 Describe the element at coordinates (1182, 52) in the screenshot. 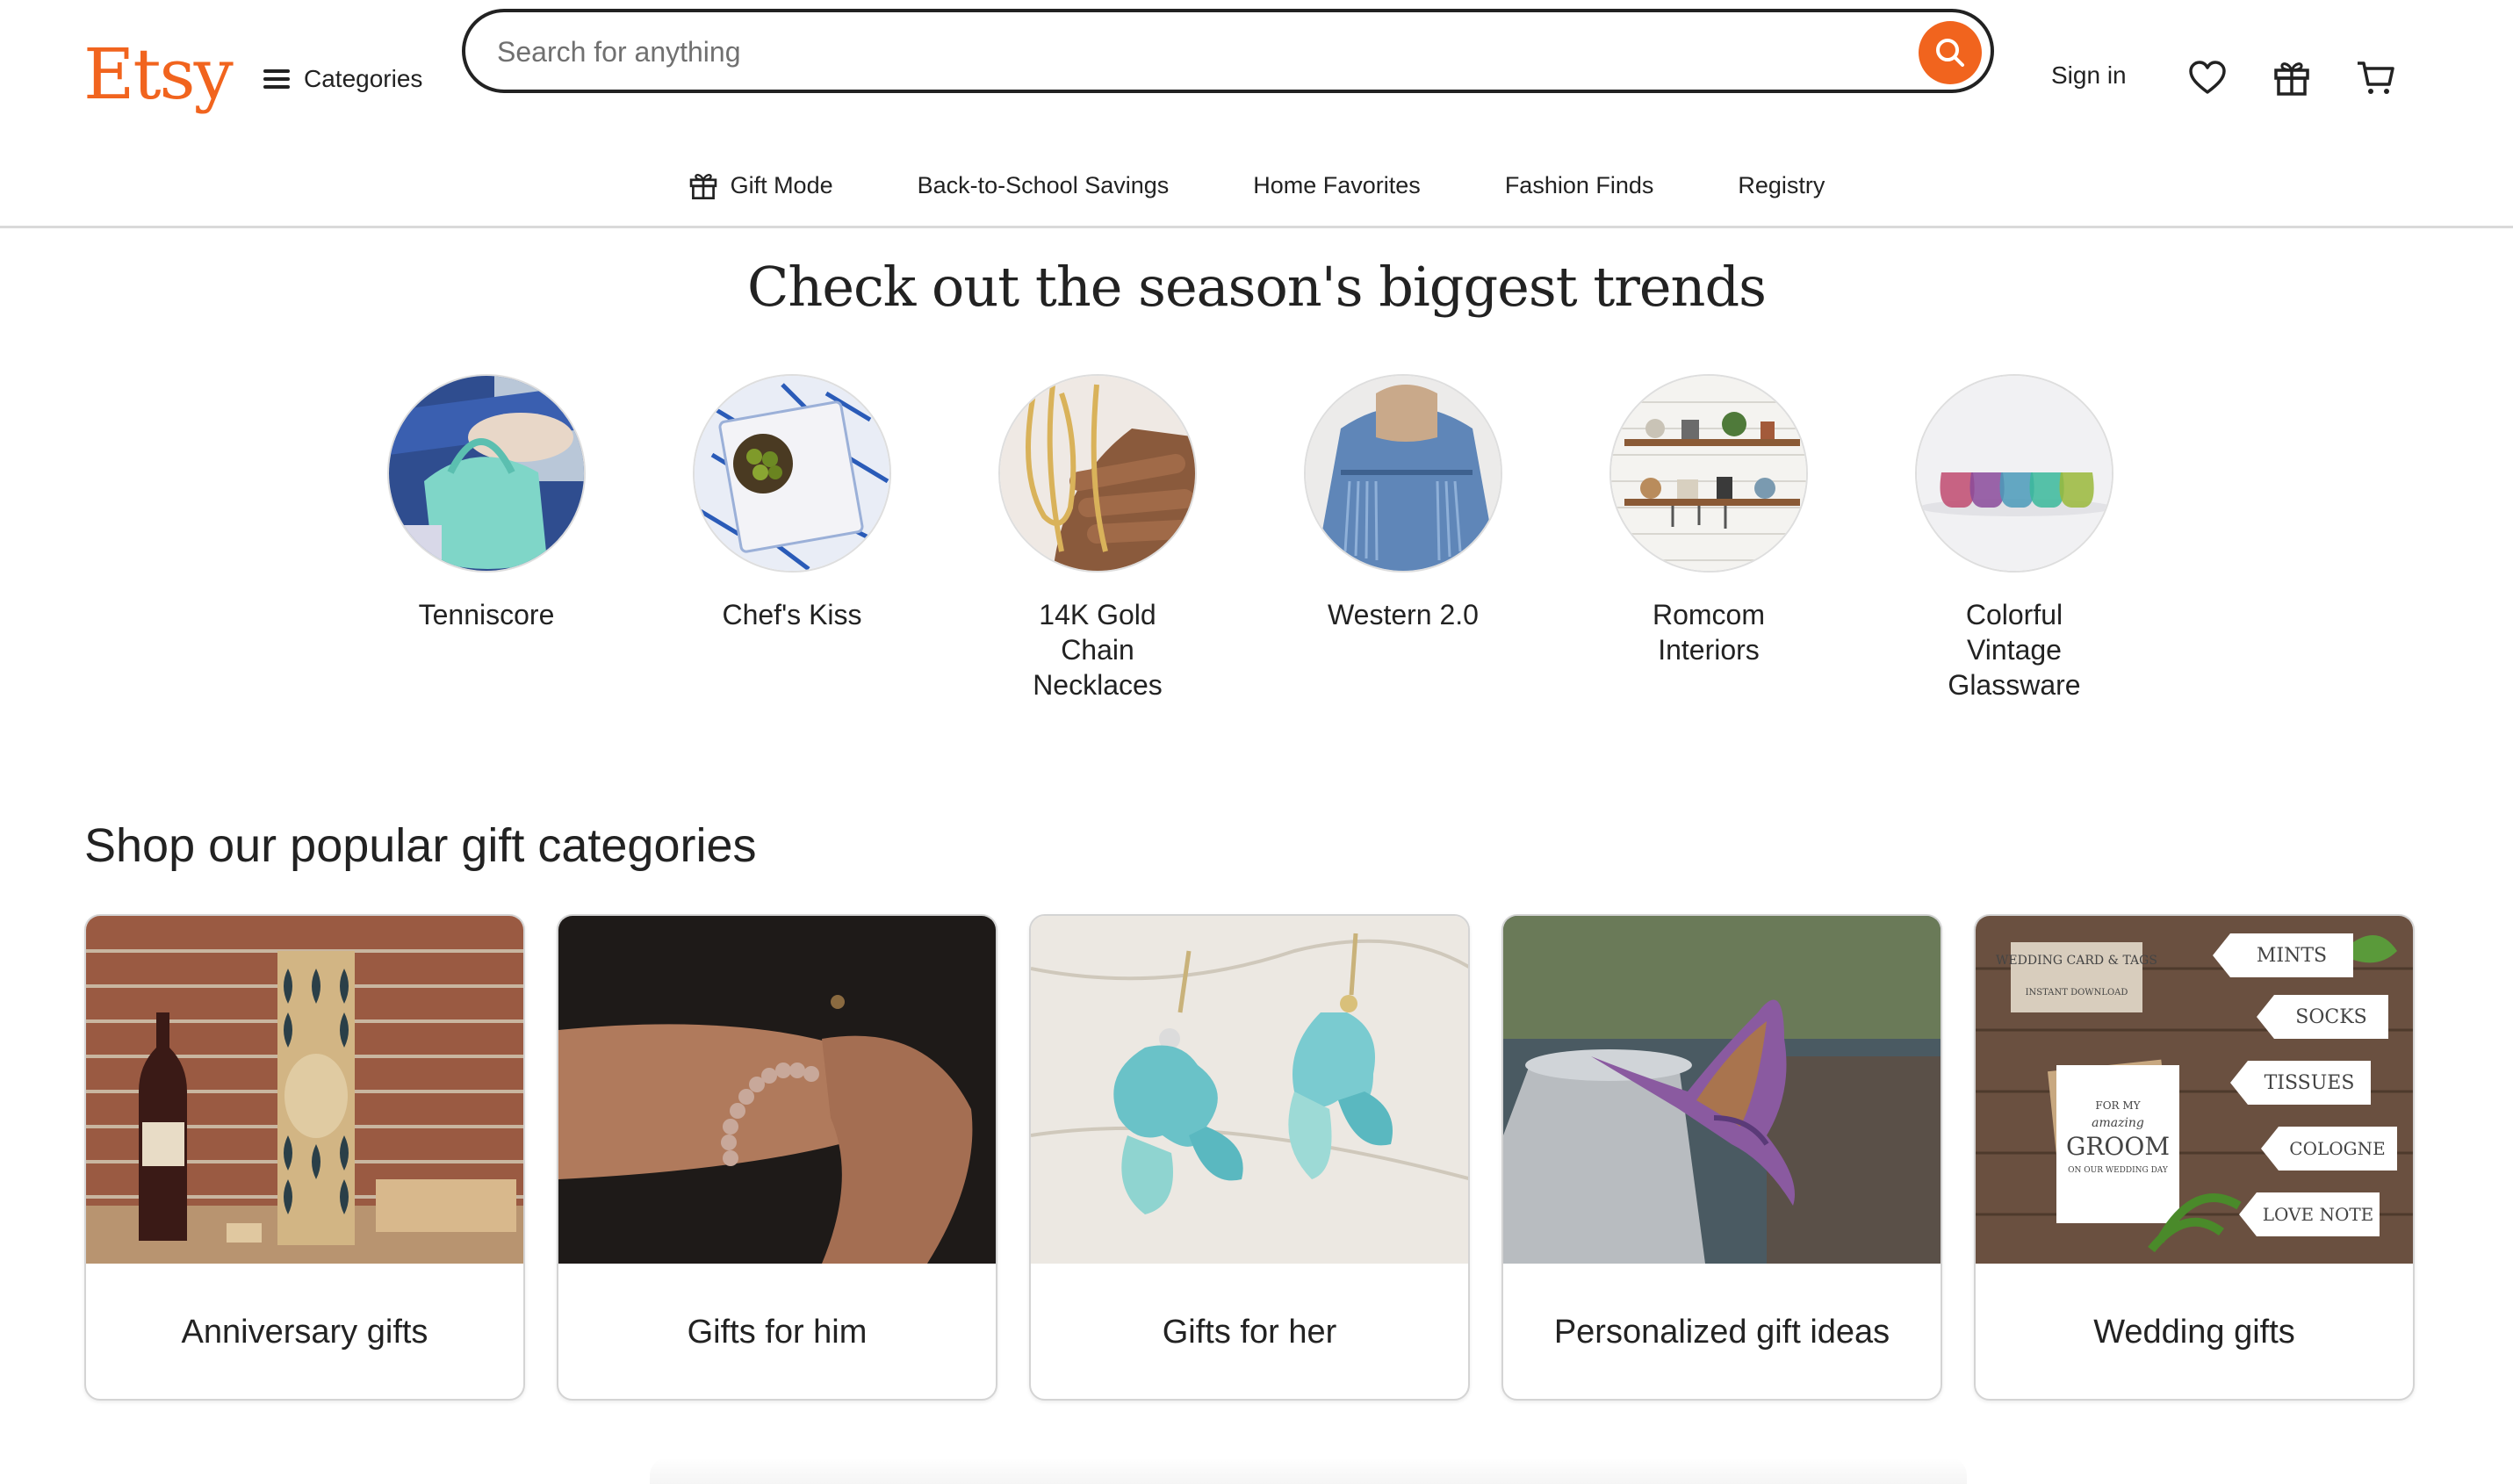

I see `search-input` at that location.